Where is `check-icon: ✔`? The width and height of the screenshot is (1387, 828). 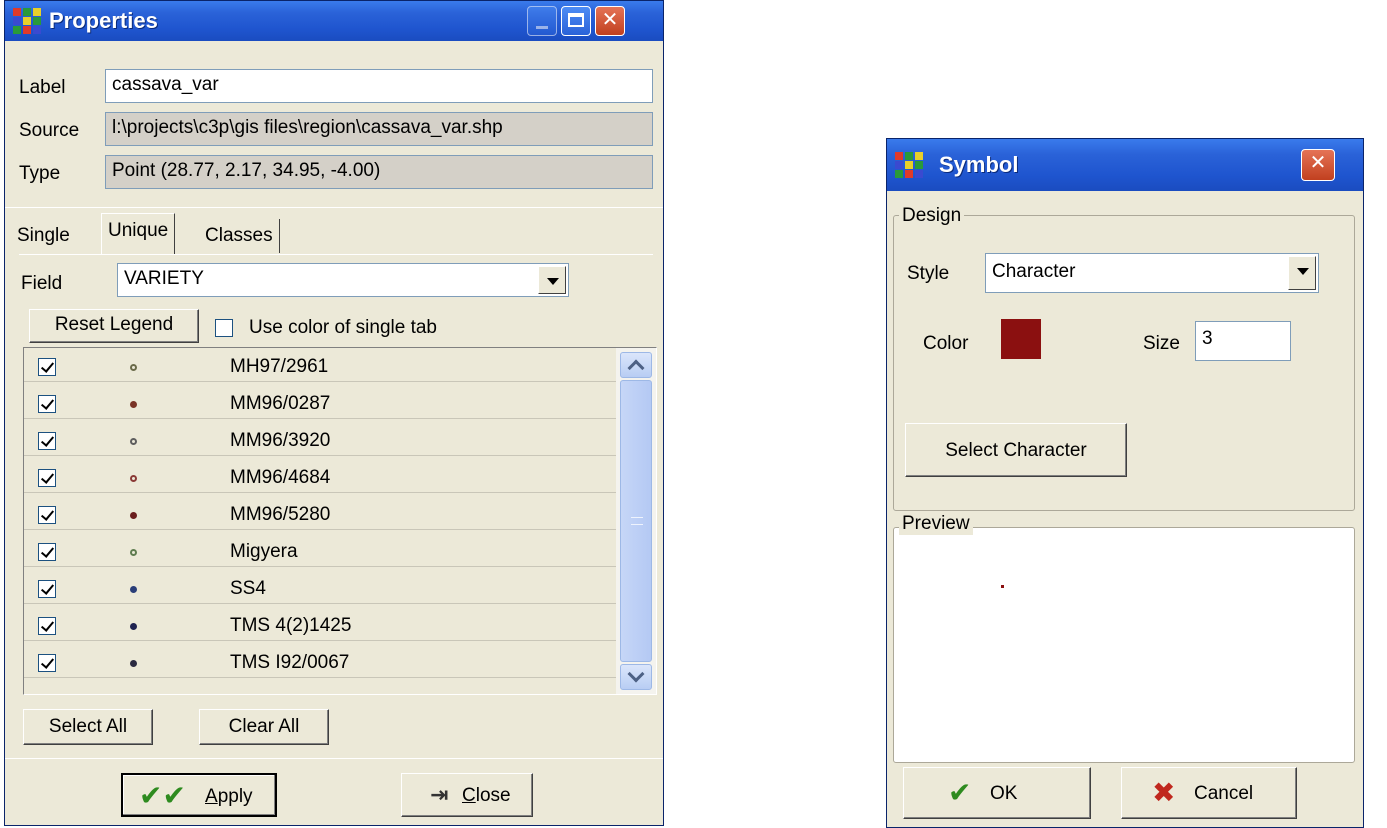 check-icon: ✔ is located at coordinates (960, 792).